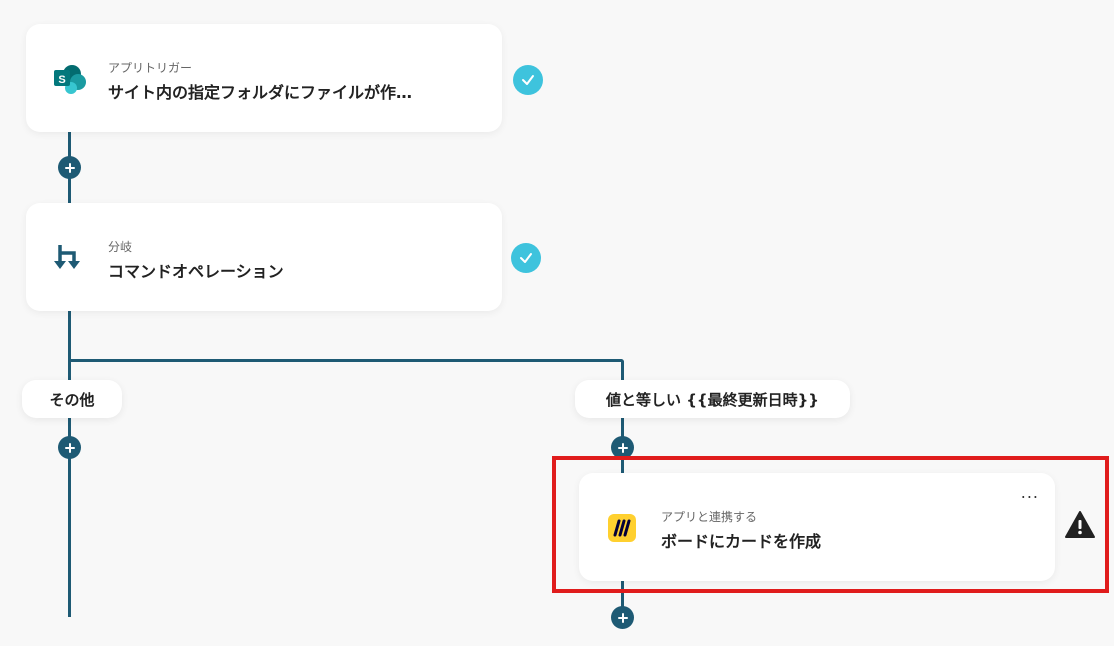  What do you see at coordinates (196, 271) in the screenshot?
I see `branch-title: コマンドオペレーション` at bounding box center [196, 271].